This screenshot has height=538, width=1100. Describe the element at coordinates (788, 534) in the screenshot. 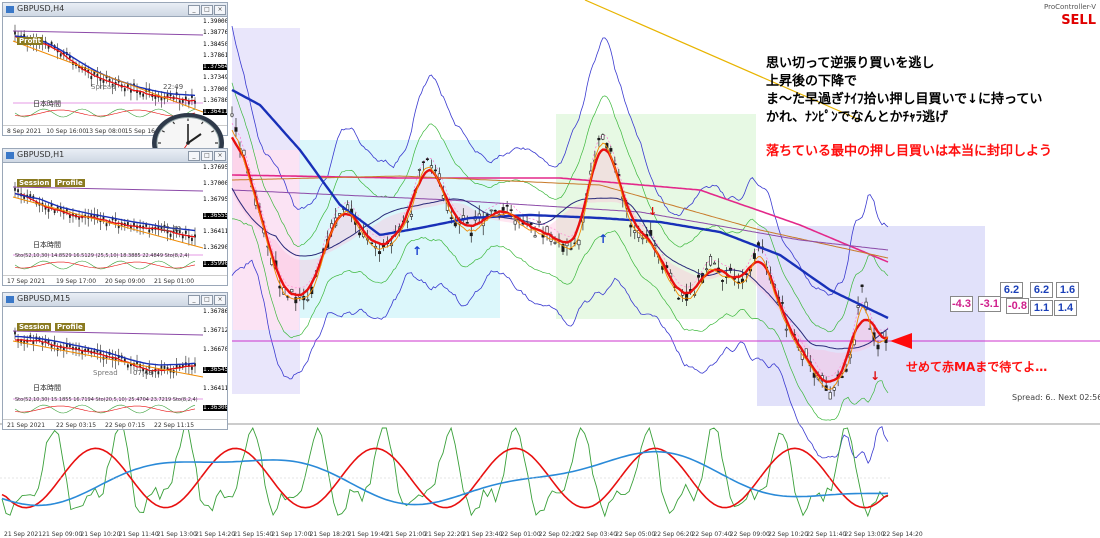

I see `time-tick-label: 22 Sep 10:20` at that location.